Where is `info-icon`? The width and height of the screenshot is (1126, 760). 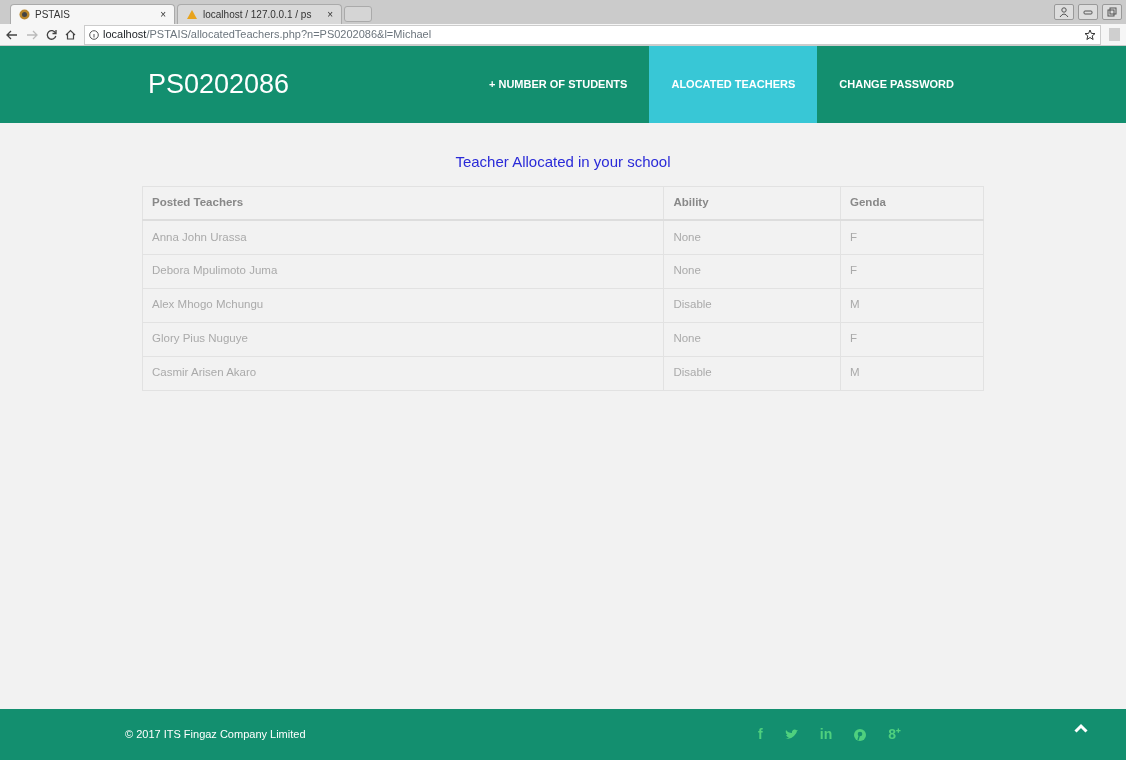
info-icon is located at coordinates (94, 34).